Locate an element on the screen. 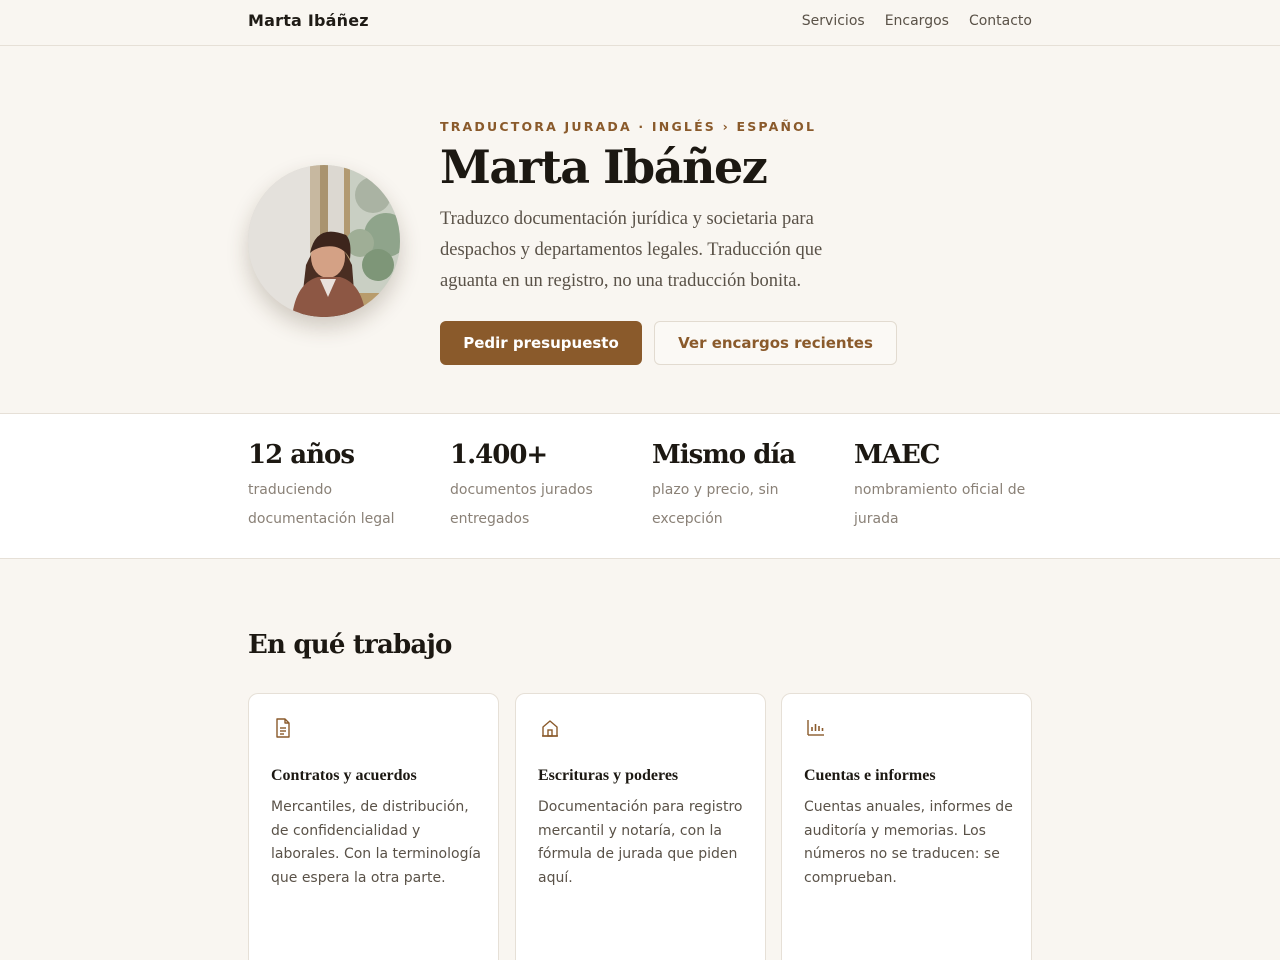 This screenshot has height=960, width=1280. stat-label: documentos jurados entregados is located at coordinates (521, 504).